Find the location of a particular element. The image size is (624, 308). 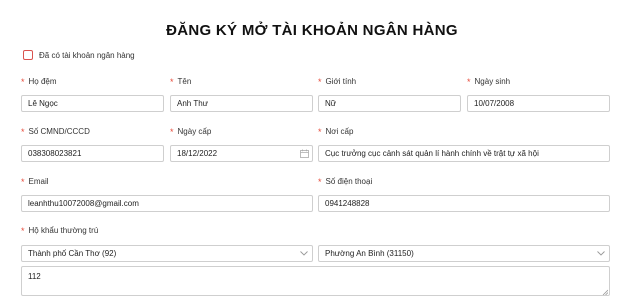

gioi-tinh-label: * Giới tính is located at coordinates (337, 81).